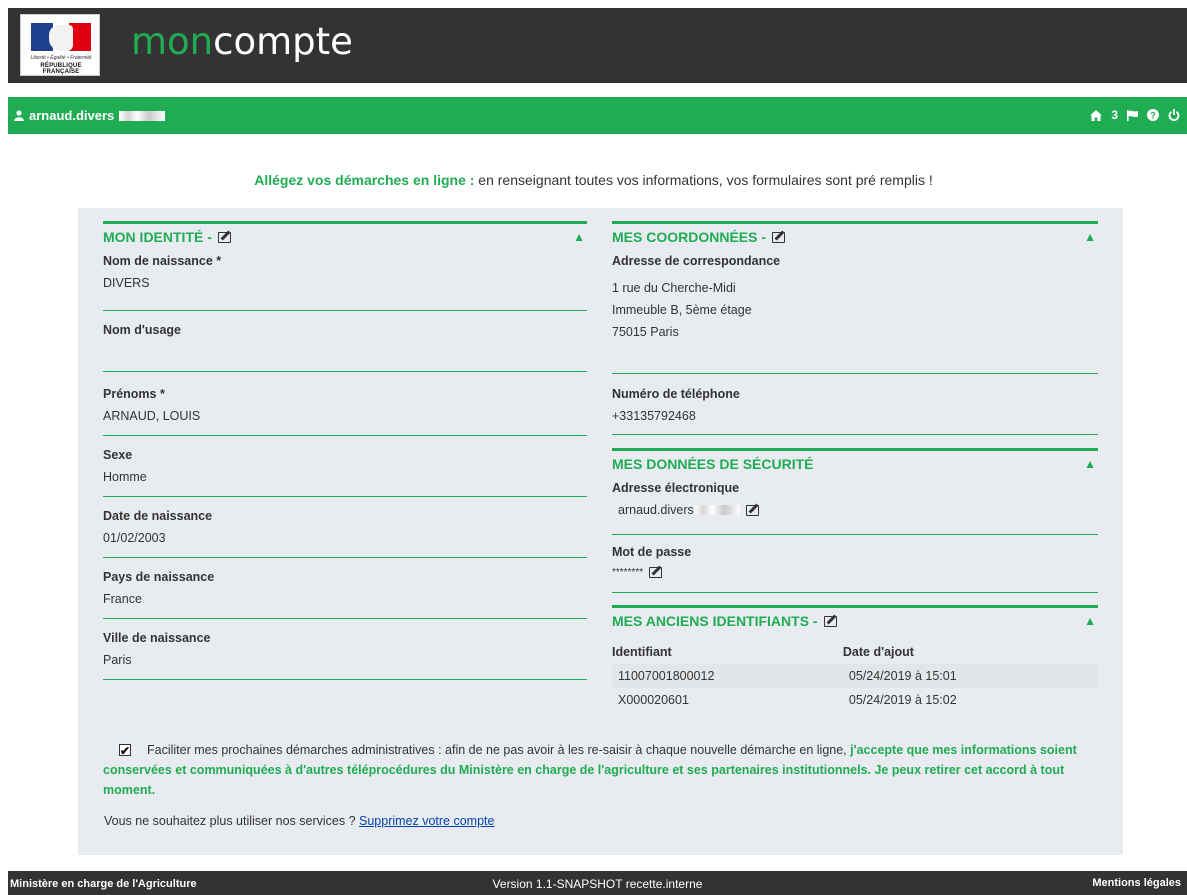 This screenshot has width=1187, height=895. Describe the element at coordinates (345, 466) in the screenshot. I see `field-sexe: Sexe Homme` at that location.